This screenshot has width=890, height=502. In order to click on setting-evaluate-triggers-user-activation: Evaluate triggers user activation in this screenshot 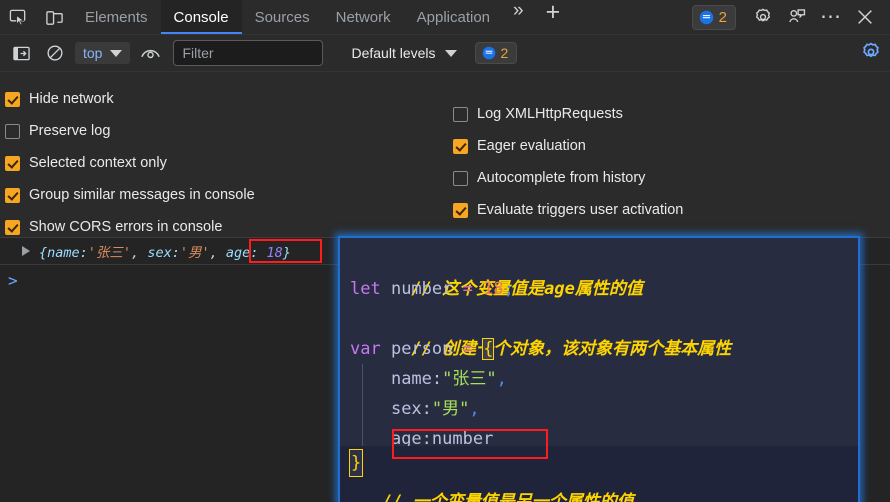, I will do `click(668, 210)`.